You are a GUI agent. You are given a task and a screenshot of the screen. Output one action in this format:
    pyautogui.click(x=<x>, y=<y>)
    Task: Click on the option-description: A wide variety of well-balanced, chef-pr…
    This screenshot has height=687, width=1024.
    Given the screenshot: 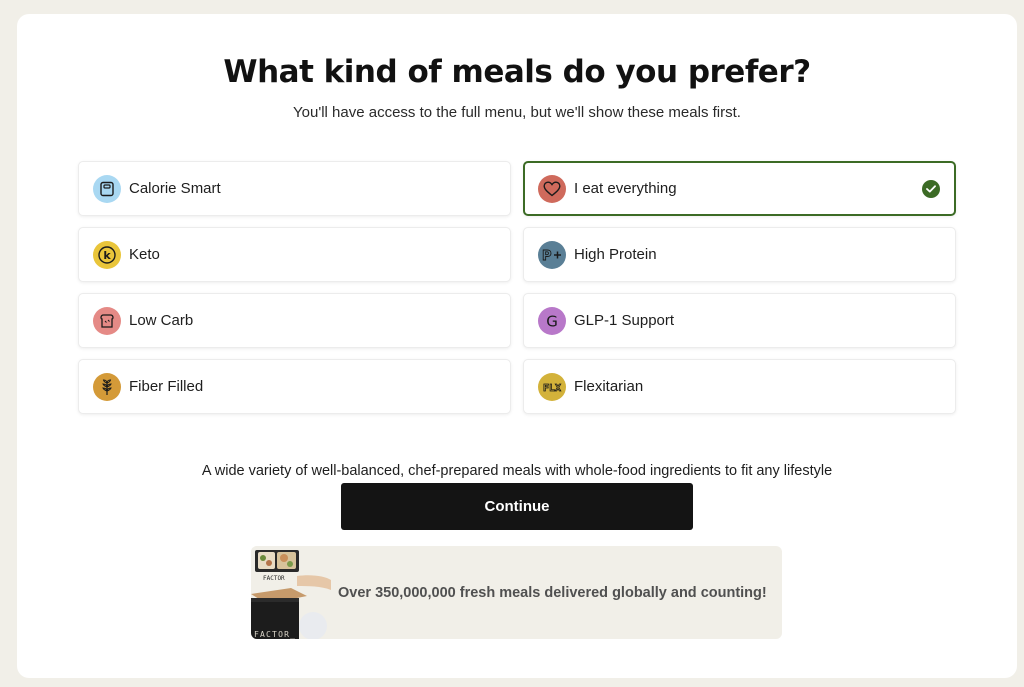 What is the action you would take?
    pyautogui.click(x=517, y=471)
    